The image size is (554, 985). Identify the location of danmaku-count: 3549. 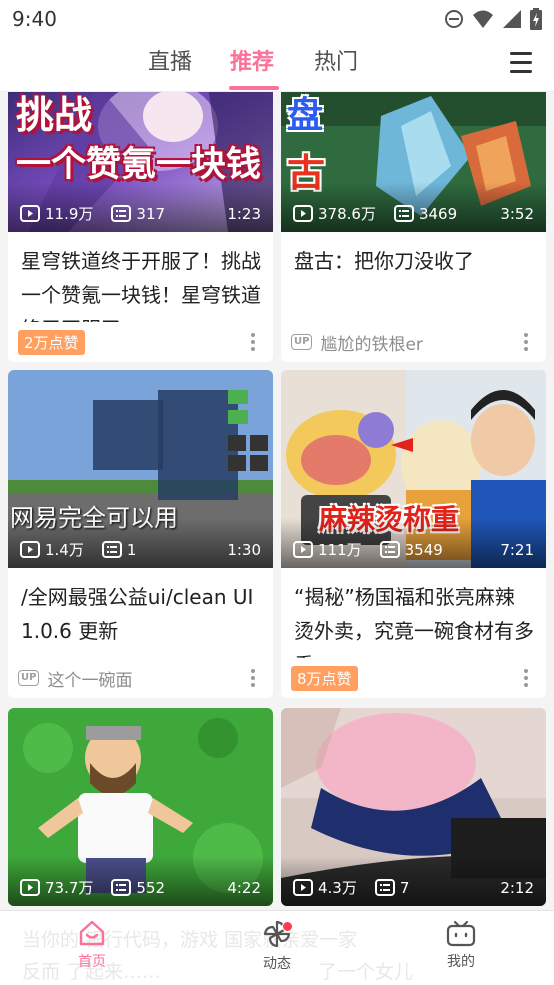
(423, 549).